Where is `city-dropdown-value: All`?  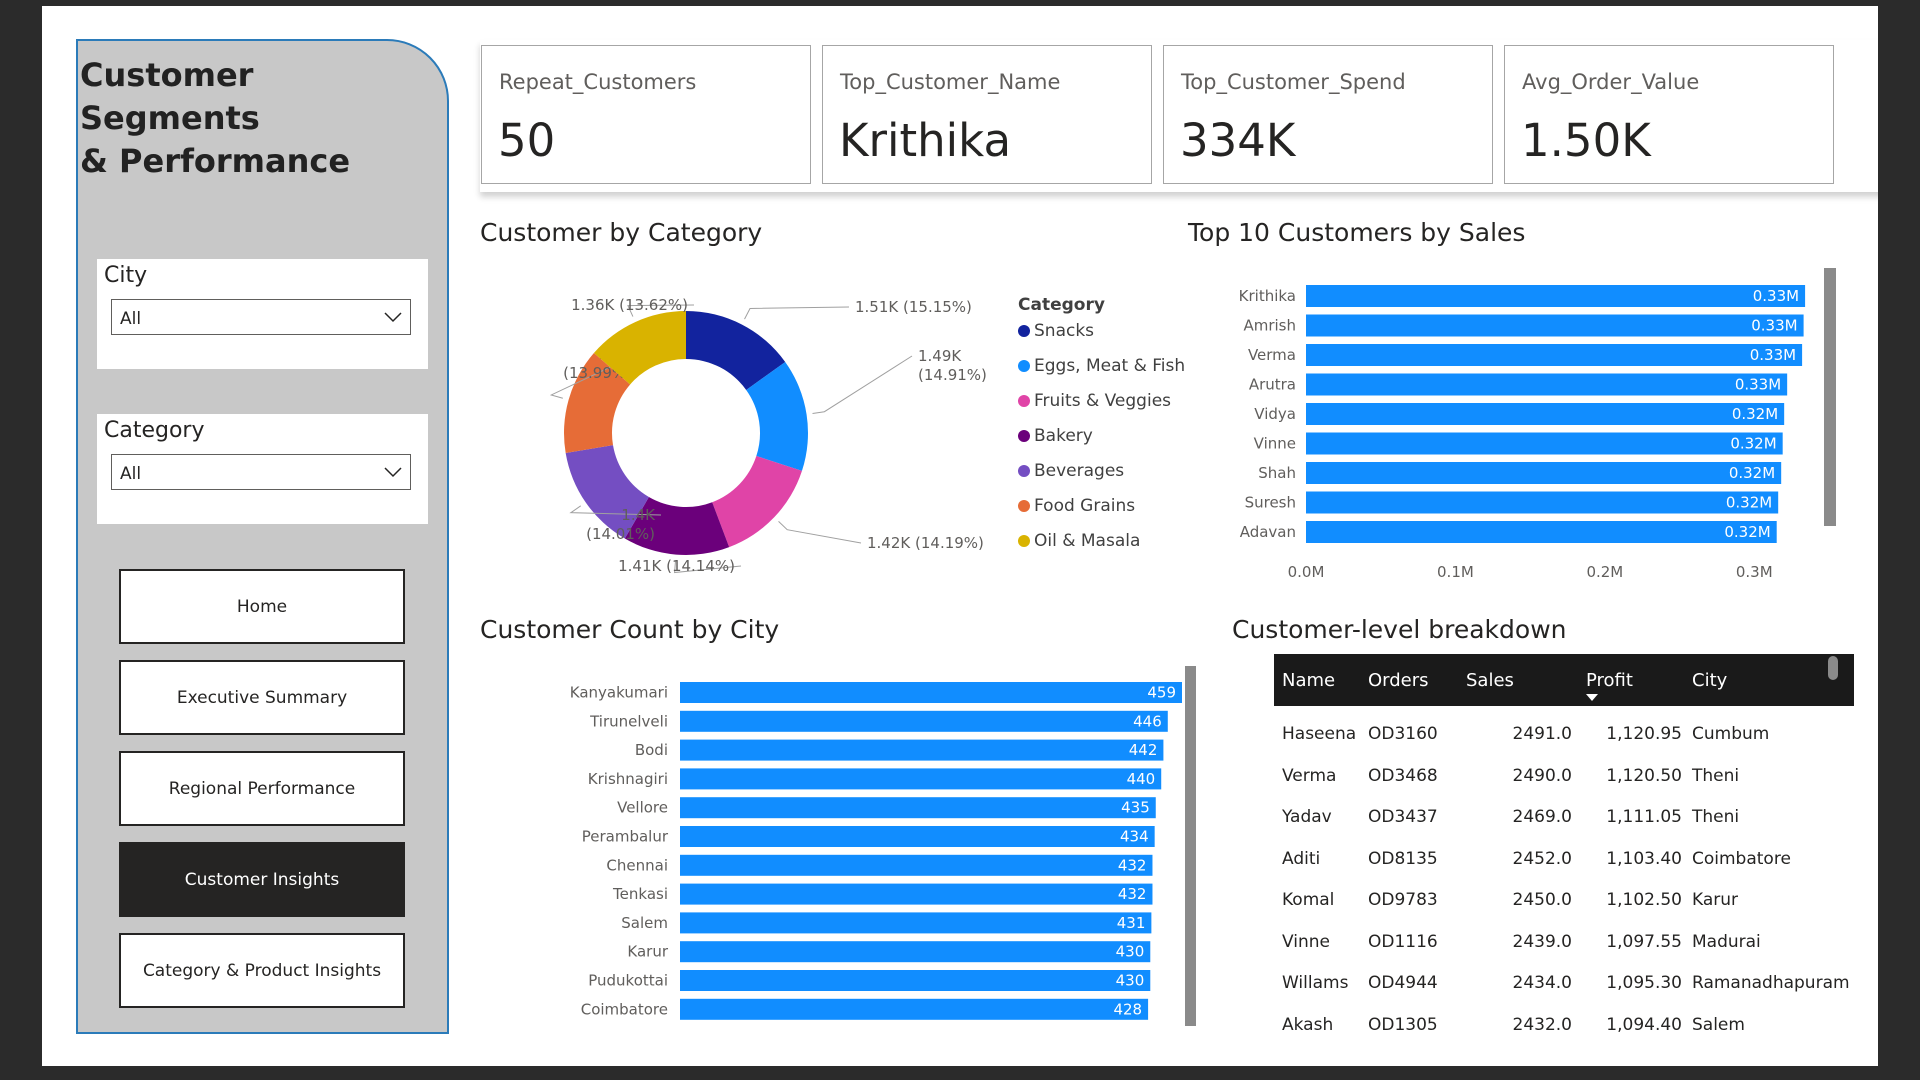
city-dropdown-value: All is located at coordinates (131, 319).